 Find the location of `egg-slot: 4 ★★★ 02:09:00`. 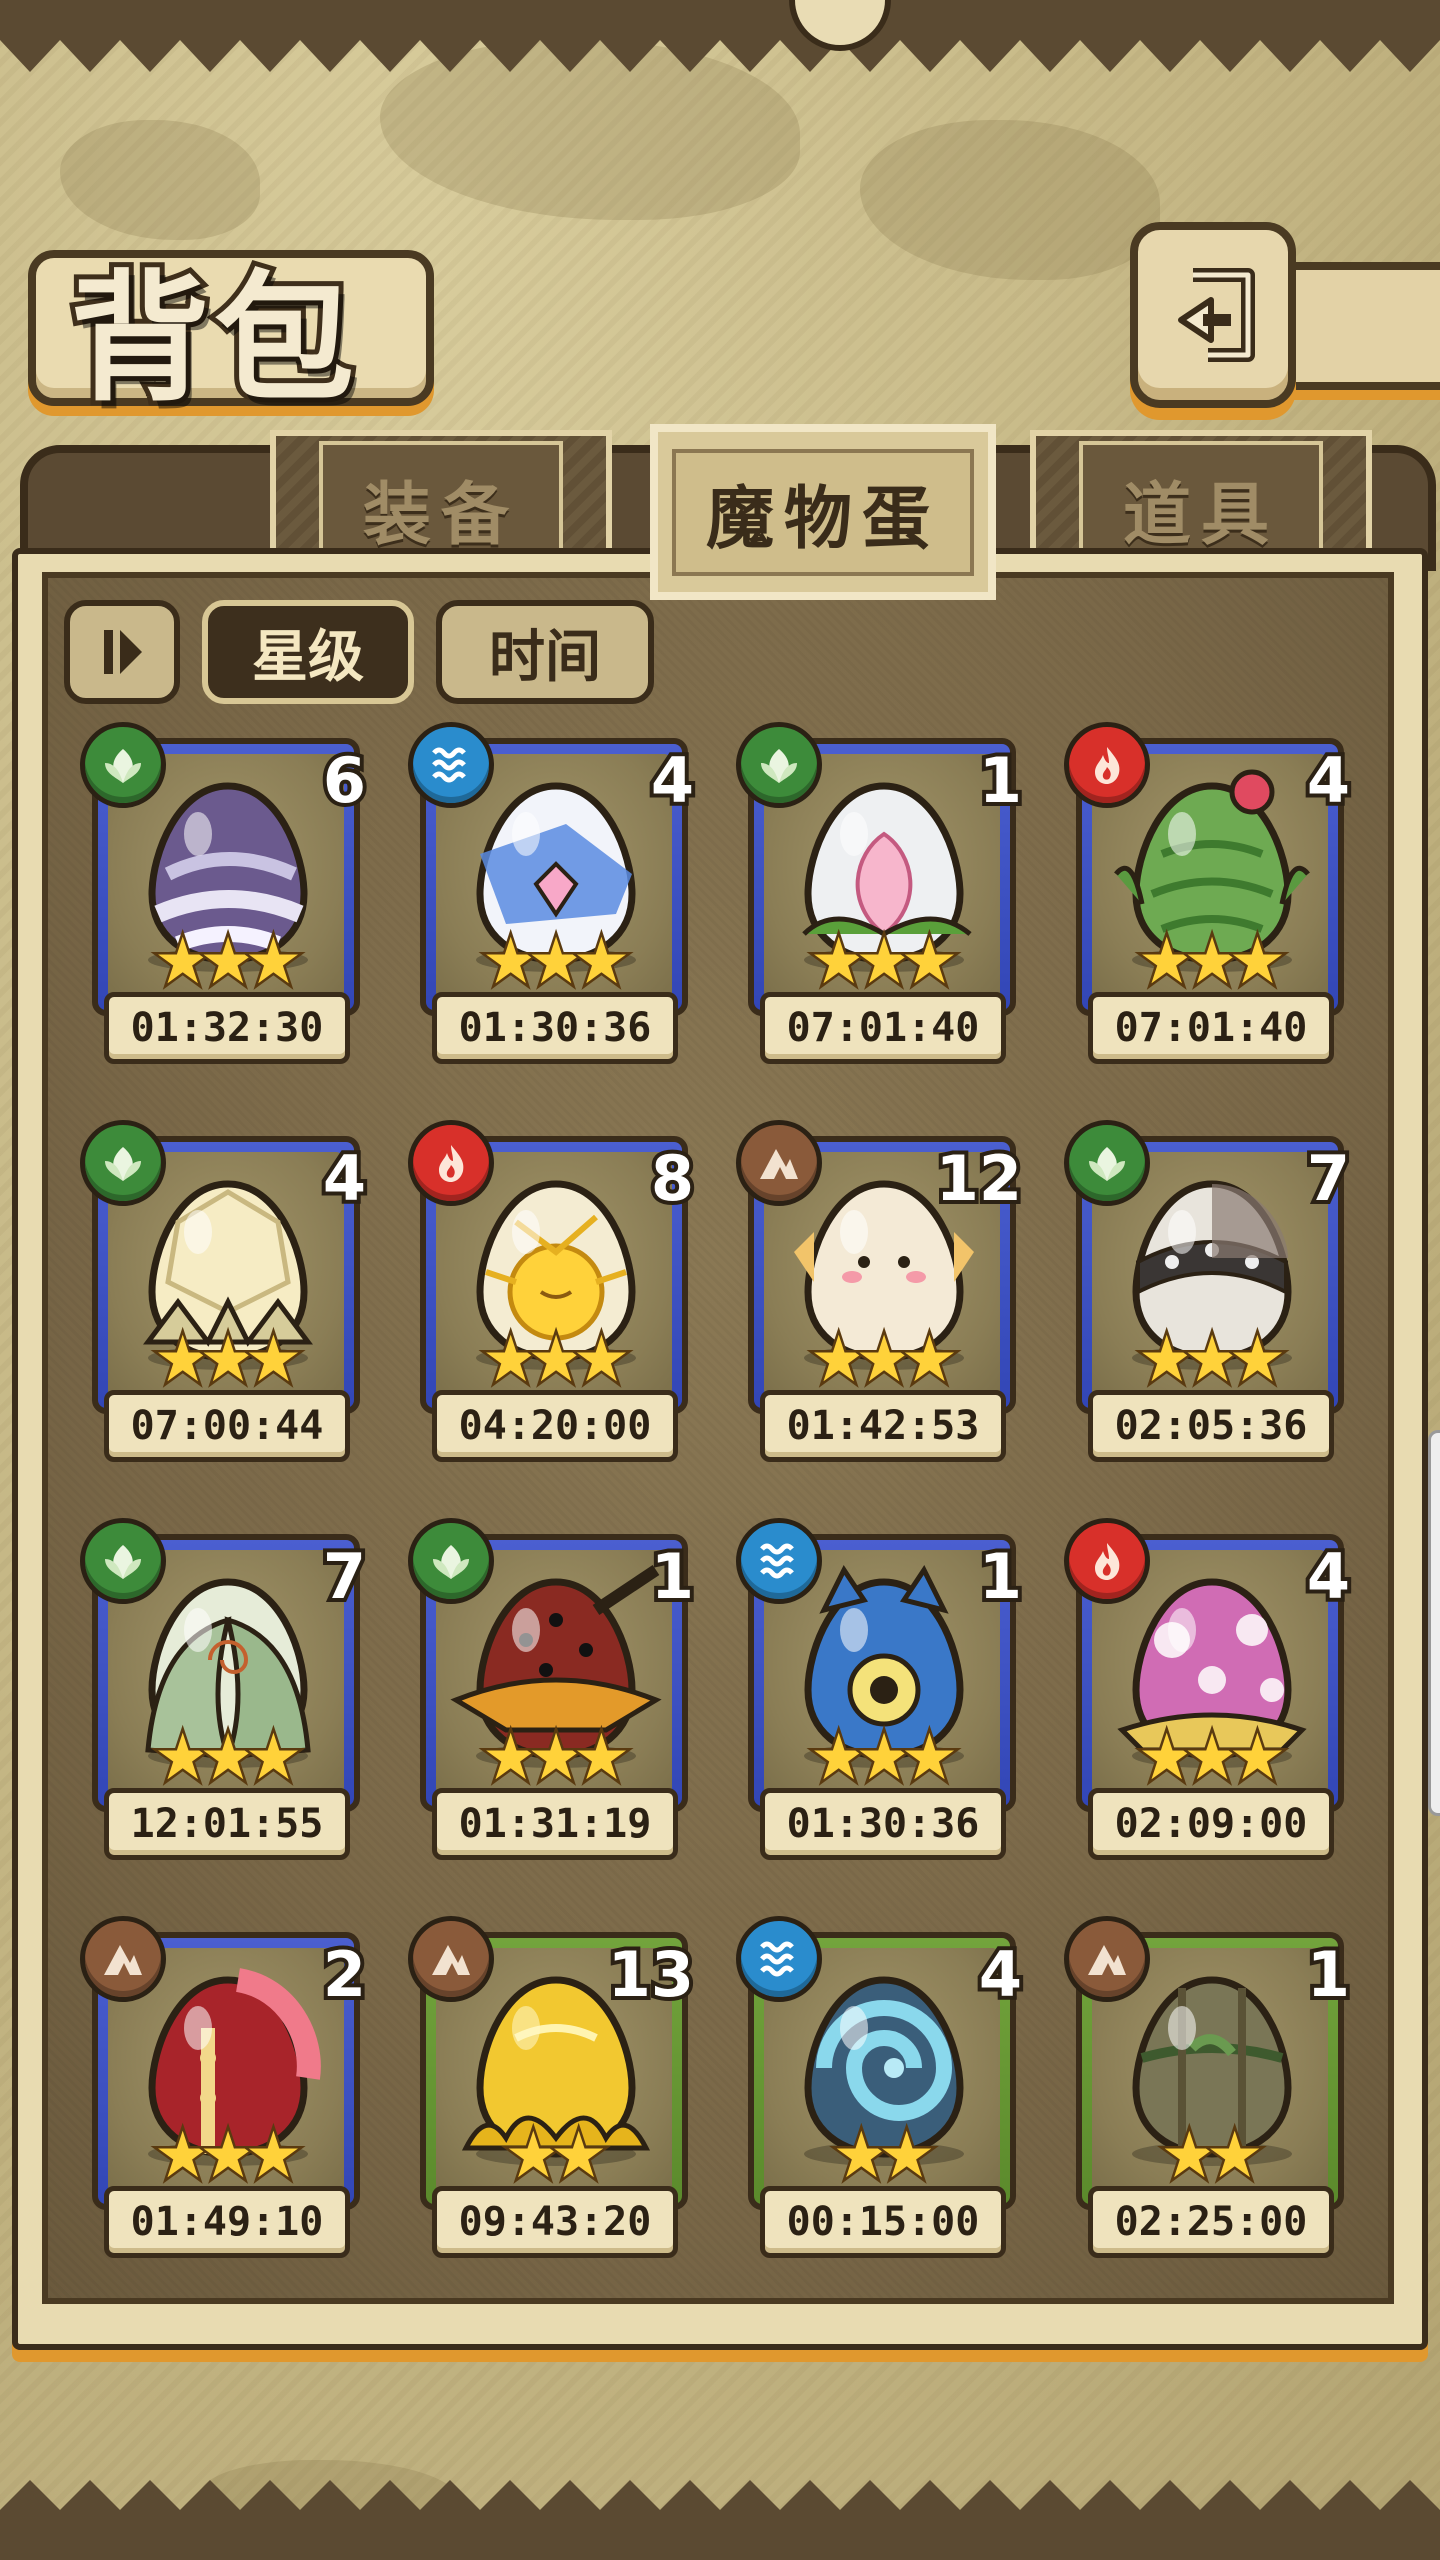

egg-slot: 4 ★★★ 02:09:00 is located at coordinates (1211, 1689).